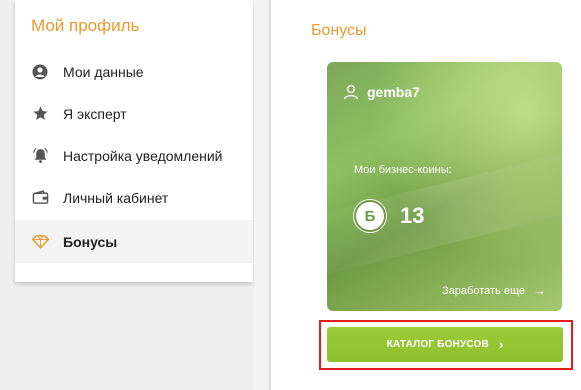 Image resolution: width=581 pixels, height=390 pixels. What do you see at coordinates (143, 155) in the screenshot?
I see `sidebar-item-label: Настройка уведомлений` at bounding box center [143, 155].